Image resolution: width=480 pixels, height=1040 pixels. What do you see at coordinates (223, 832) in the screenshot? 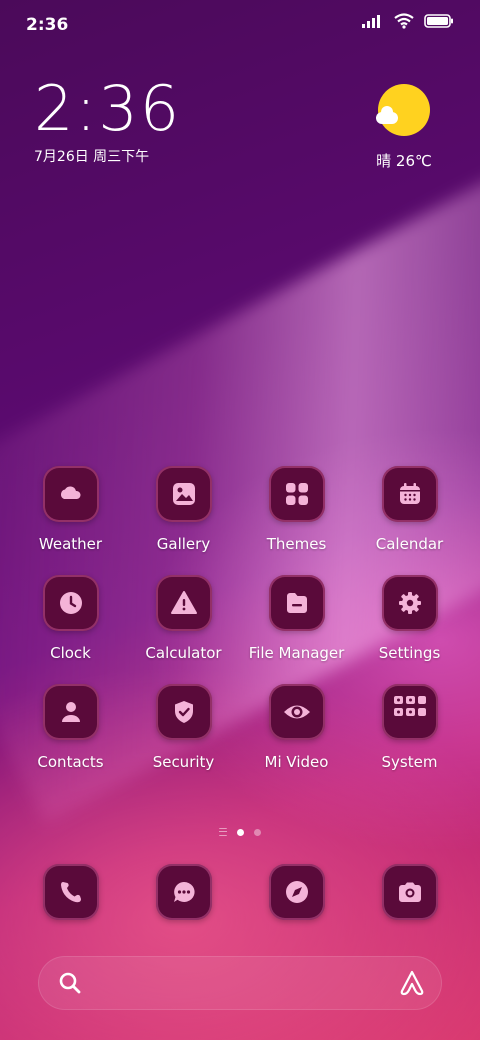
I see `page-menu-icon` at bounding box center [223, 832].